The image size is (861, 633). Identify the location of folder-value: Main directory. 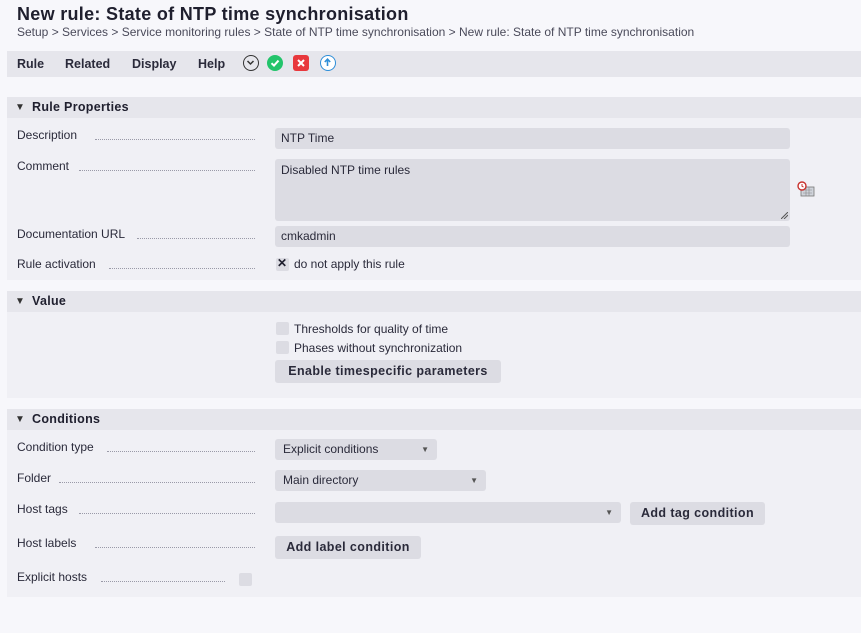
(321, 480).